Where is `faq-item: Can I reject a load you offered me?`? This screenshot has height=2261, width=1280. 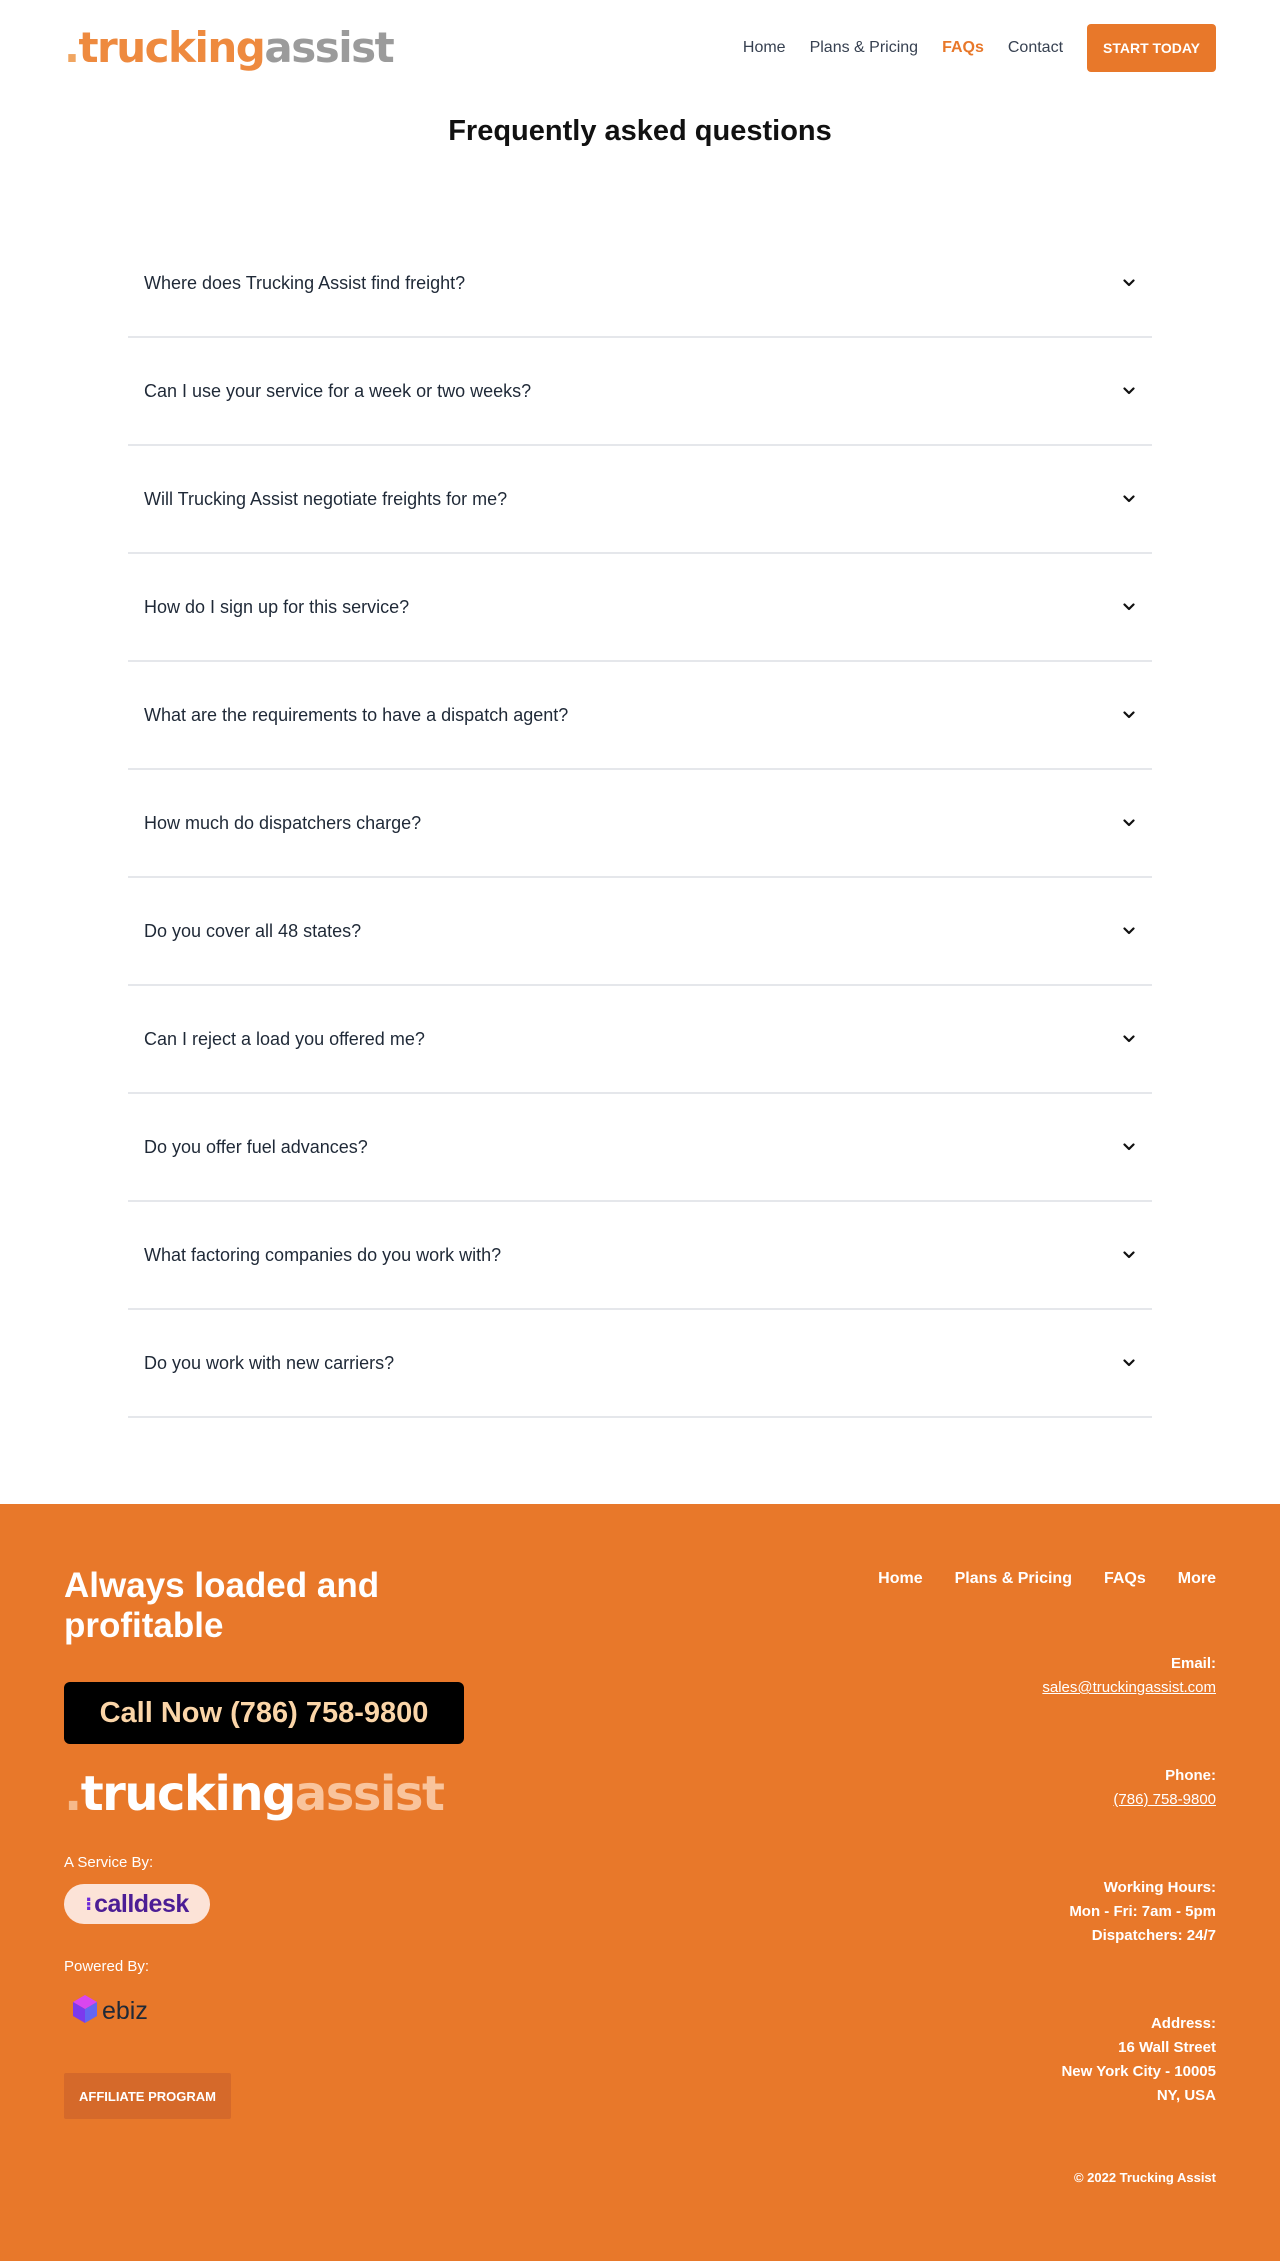
faq-item: Can I reject a load you offered me? is located at coordinates (640, 1040).